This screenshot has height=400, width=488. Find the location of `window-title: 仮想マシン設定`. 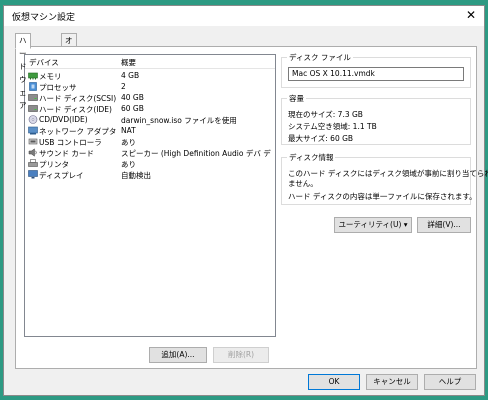

window-title: 仮想マシン設定 is located at coordinates (44, 18).